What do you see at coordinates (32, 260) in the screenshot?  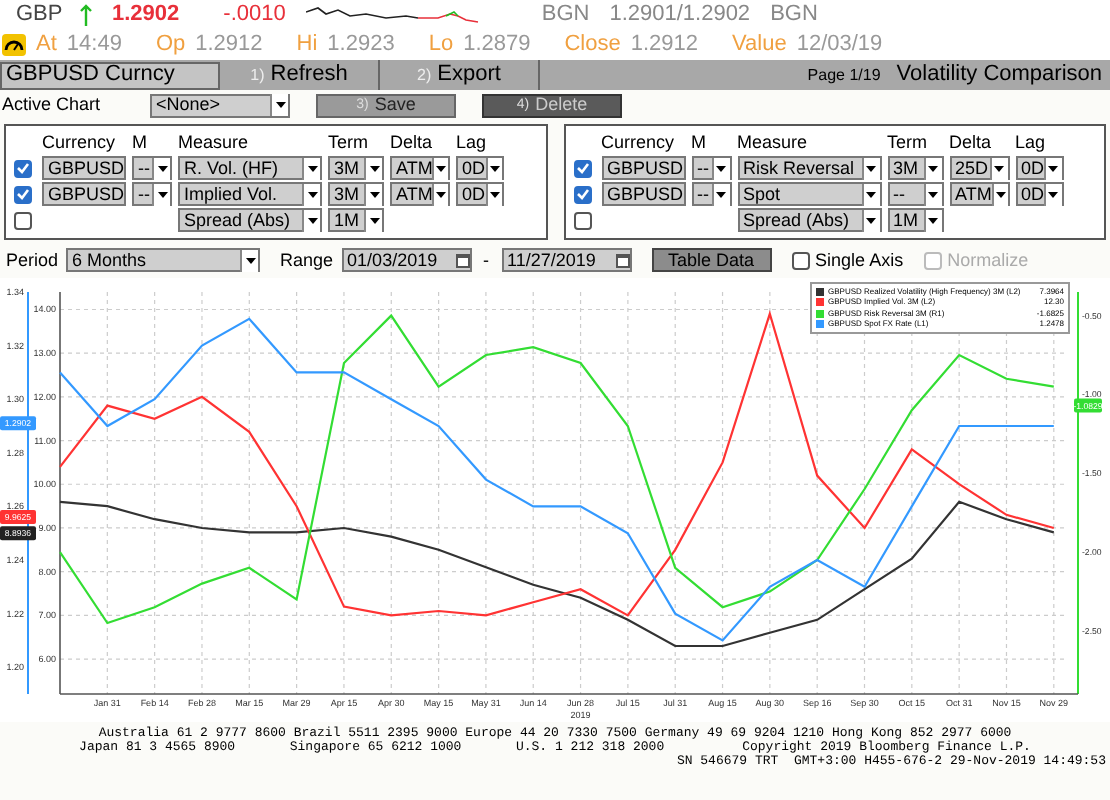 I see `field-label: Period` at bounding box center [32, 260].